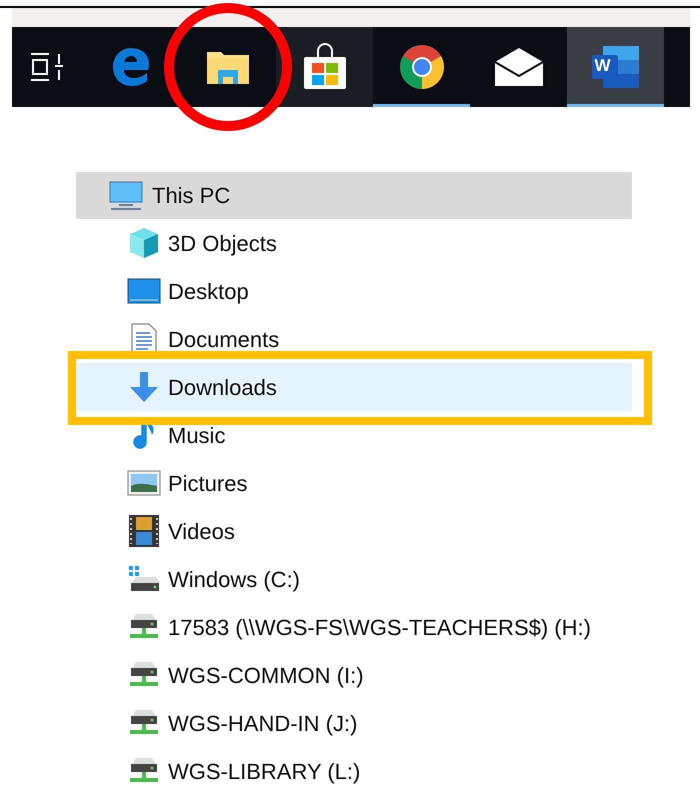 This screenshot has width=700, height=788. What do you see at coordinates (47, 67) in the screenshot?
I see `task-view-icon` at bounding box center [47, 67].